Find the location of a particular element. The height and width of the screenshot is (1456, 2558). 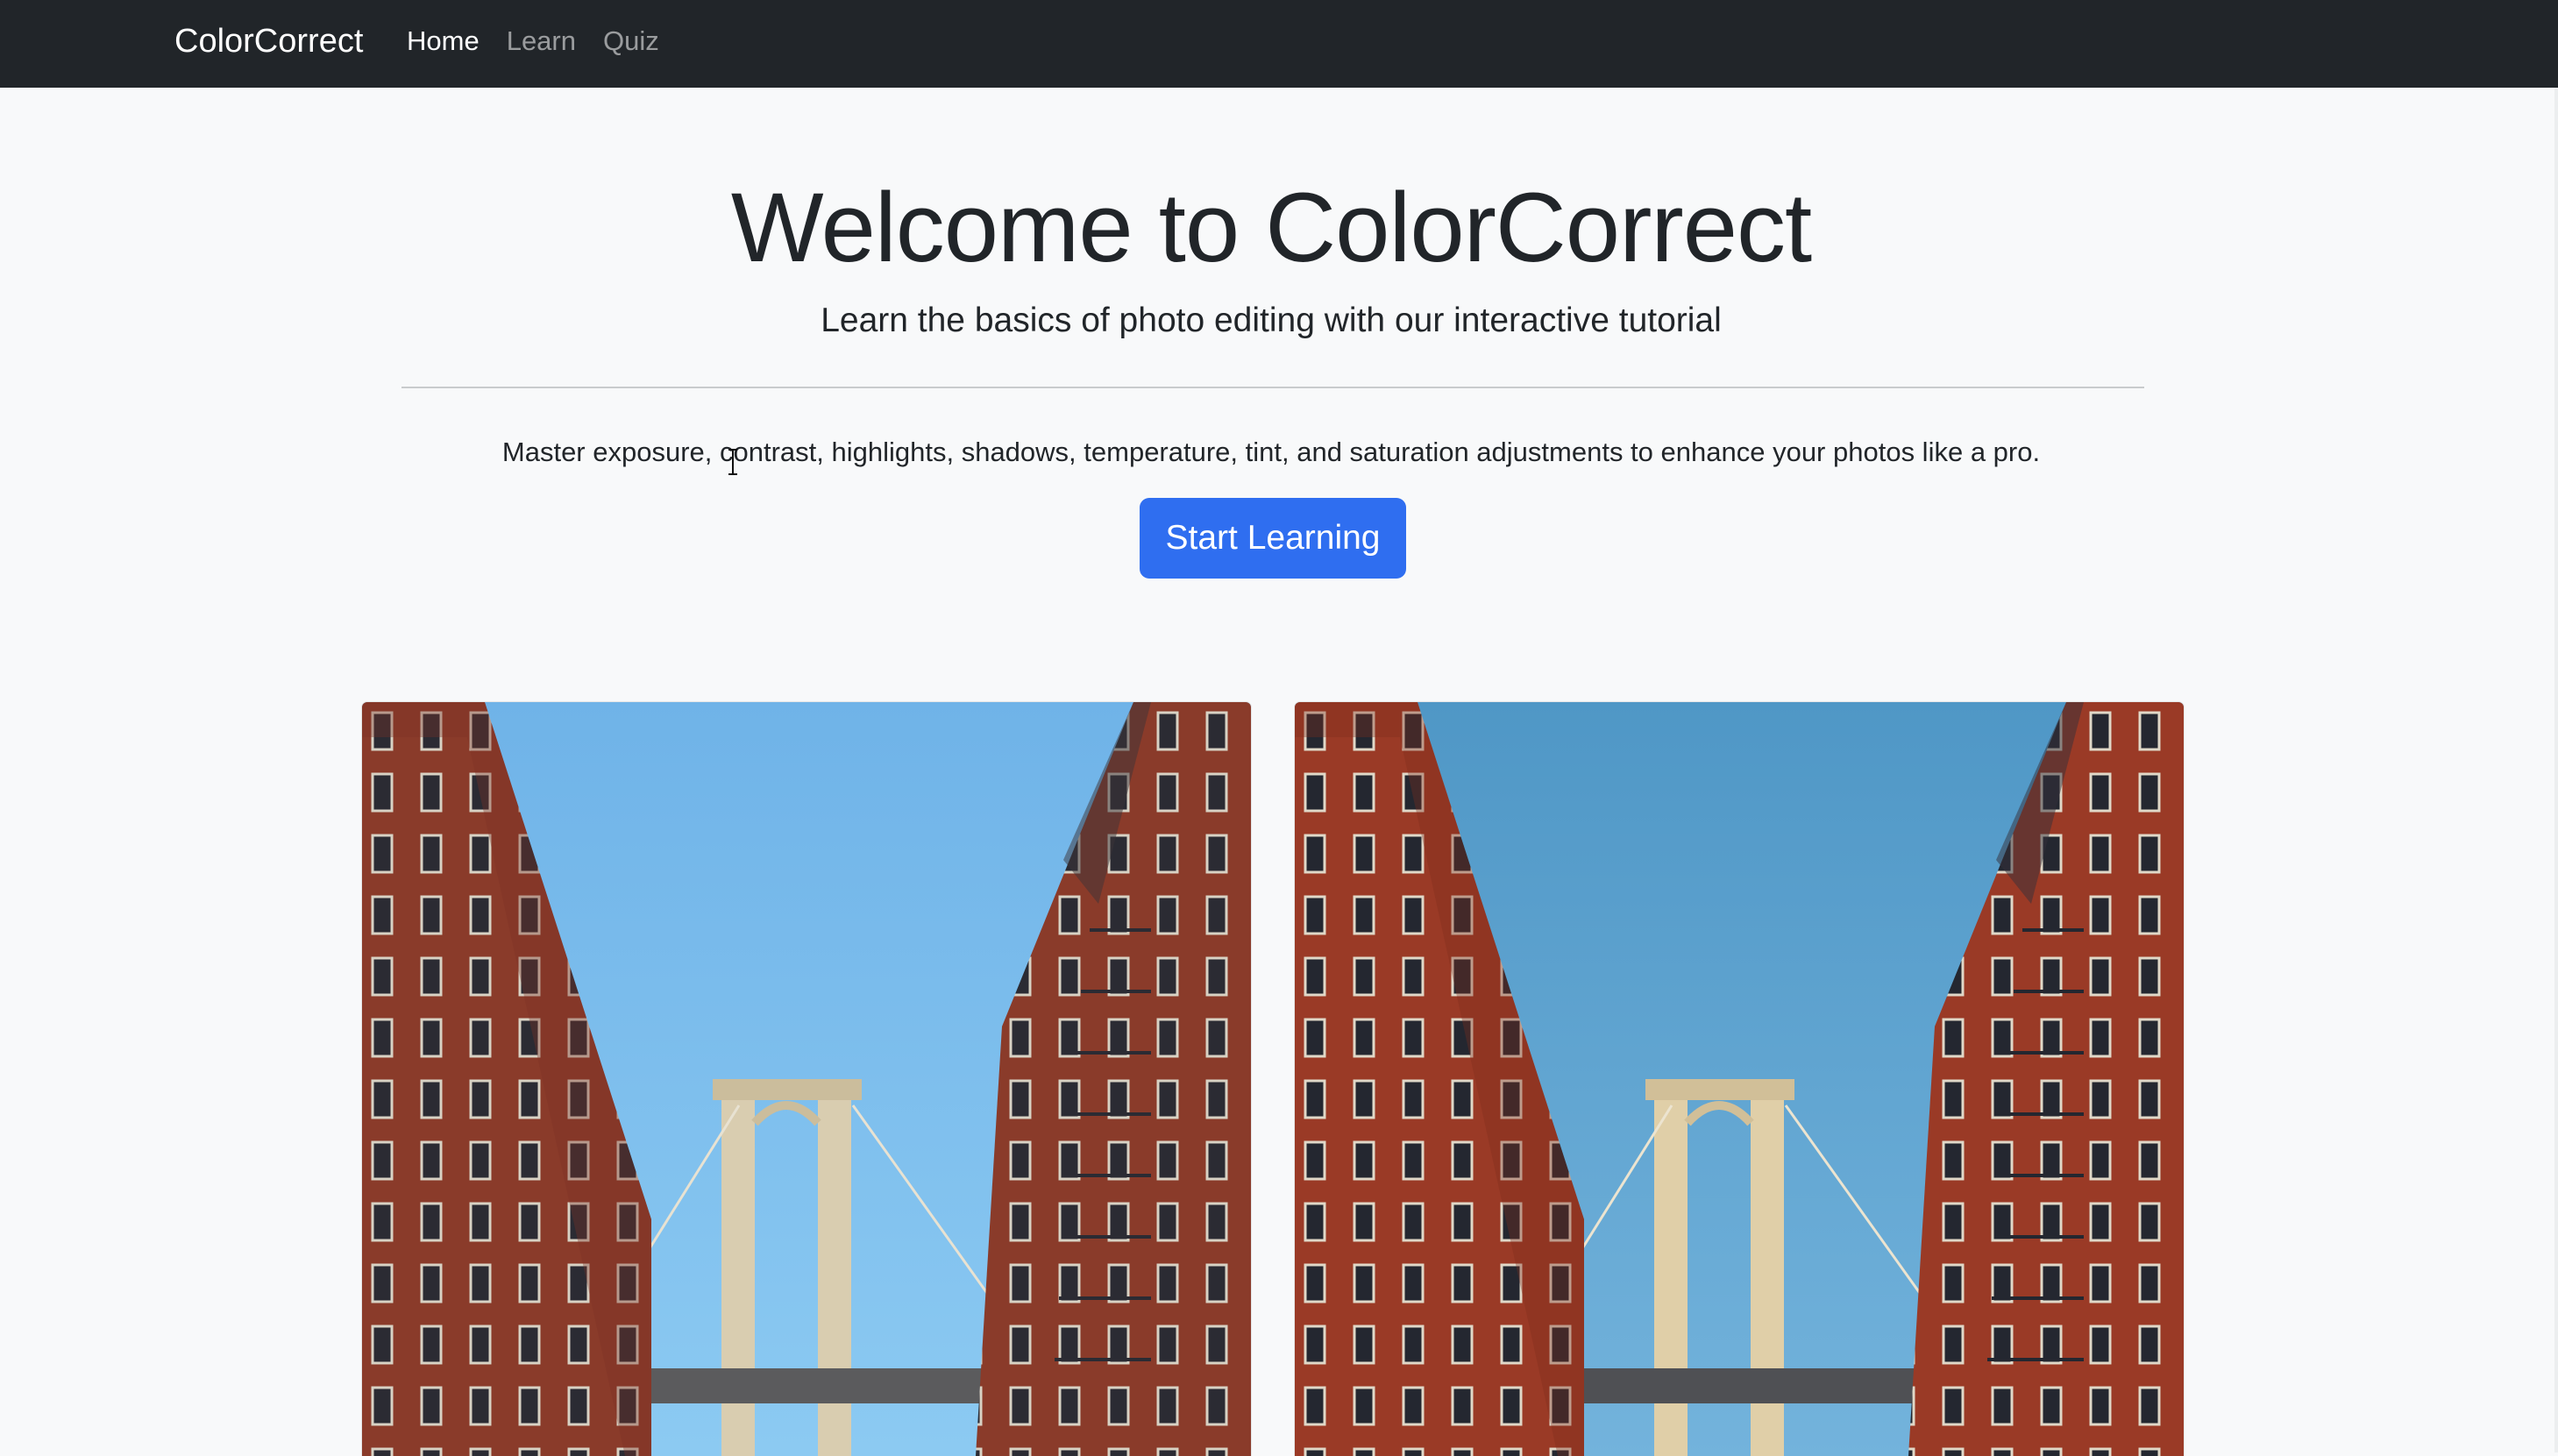

text-cursor-icon is located at coordinates (732, 462).